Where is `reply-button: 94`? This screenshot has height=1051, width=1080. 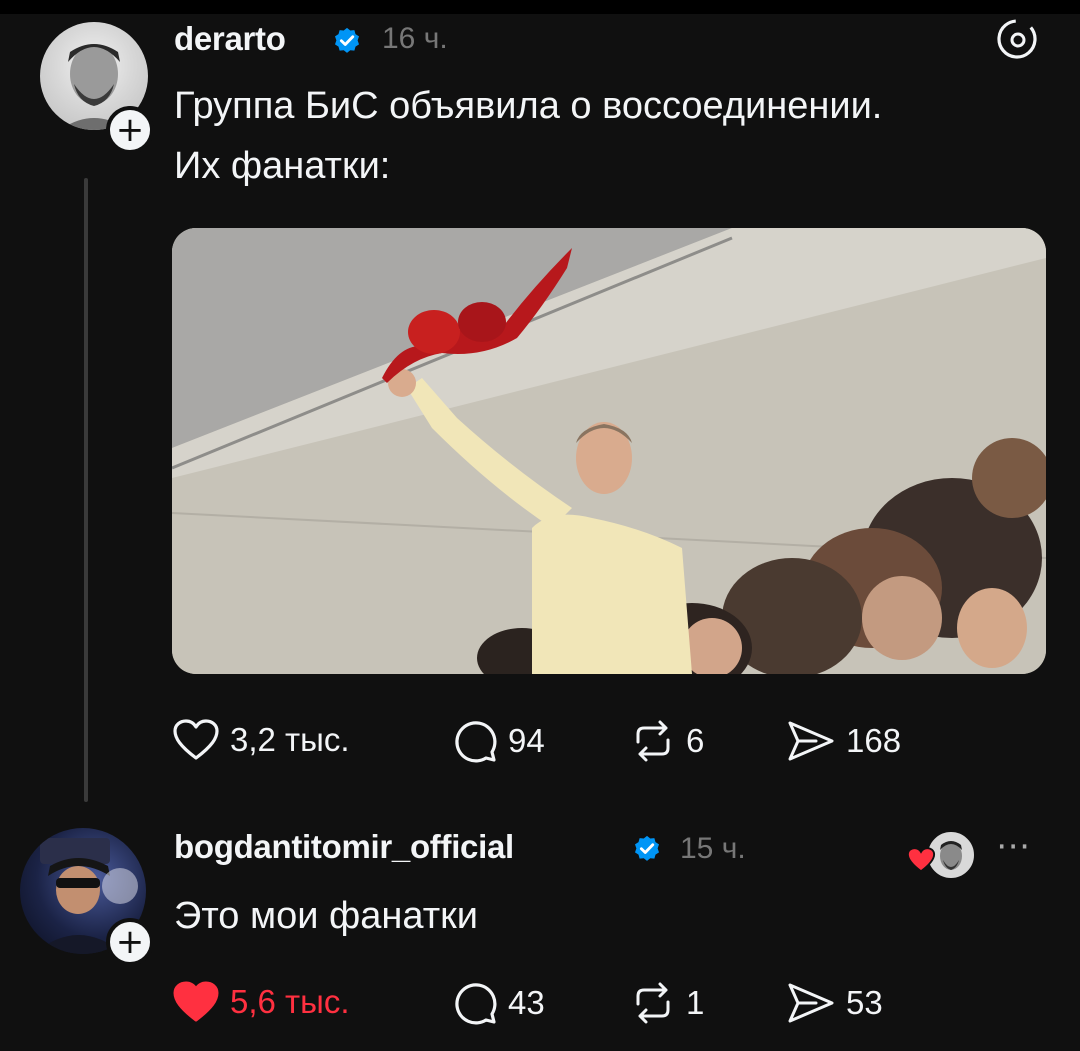
reply-button: 94 is located at coordinates (498, 741).